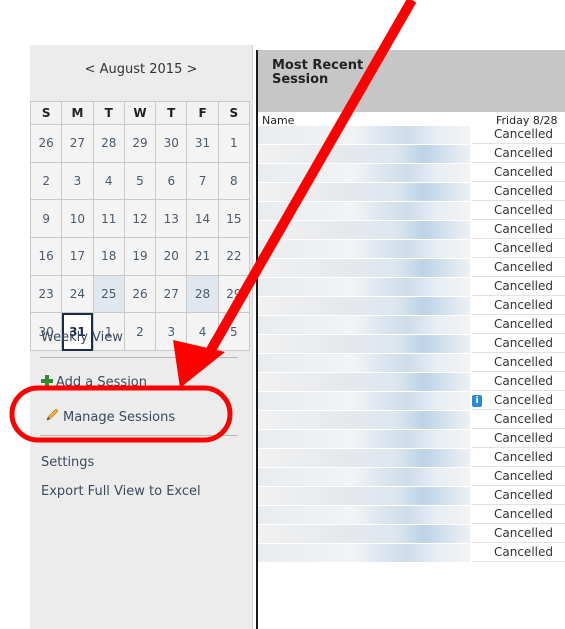  Describe the element at coordinates (171, 113) in the screenshot. I see `weekday-header: T` at that location.